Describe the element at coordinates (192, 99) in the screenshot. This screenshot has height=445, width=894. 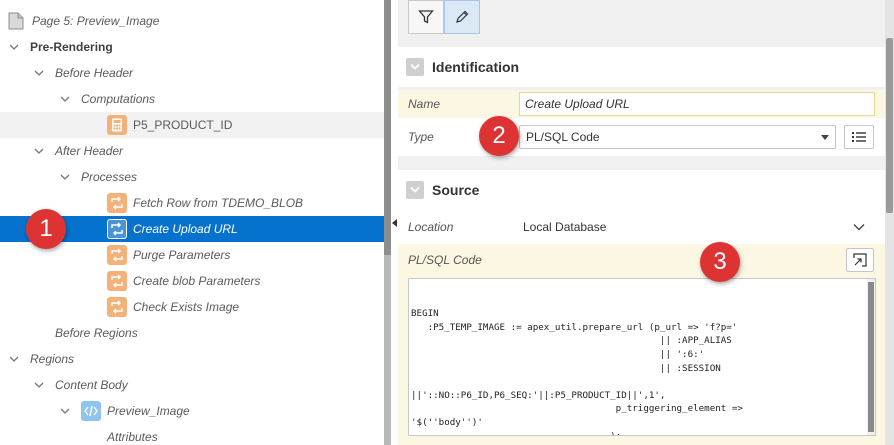
I see `tree-node-computations: Computations` at that location.